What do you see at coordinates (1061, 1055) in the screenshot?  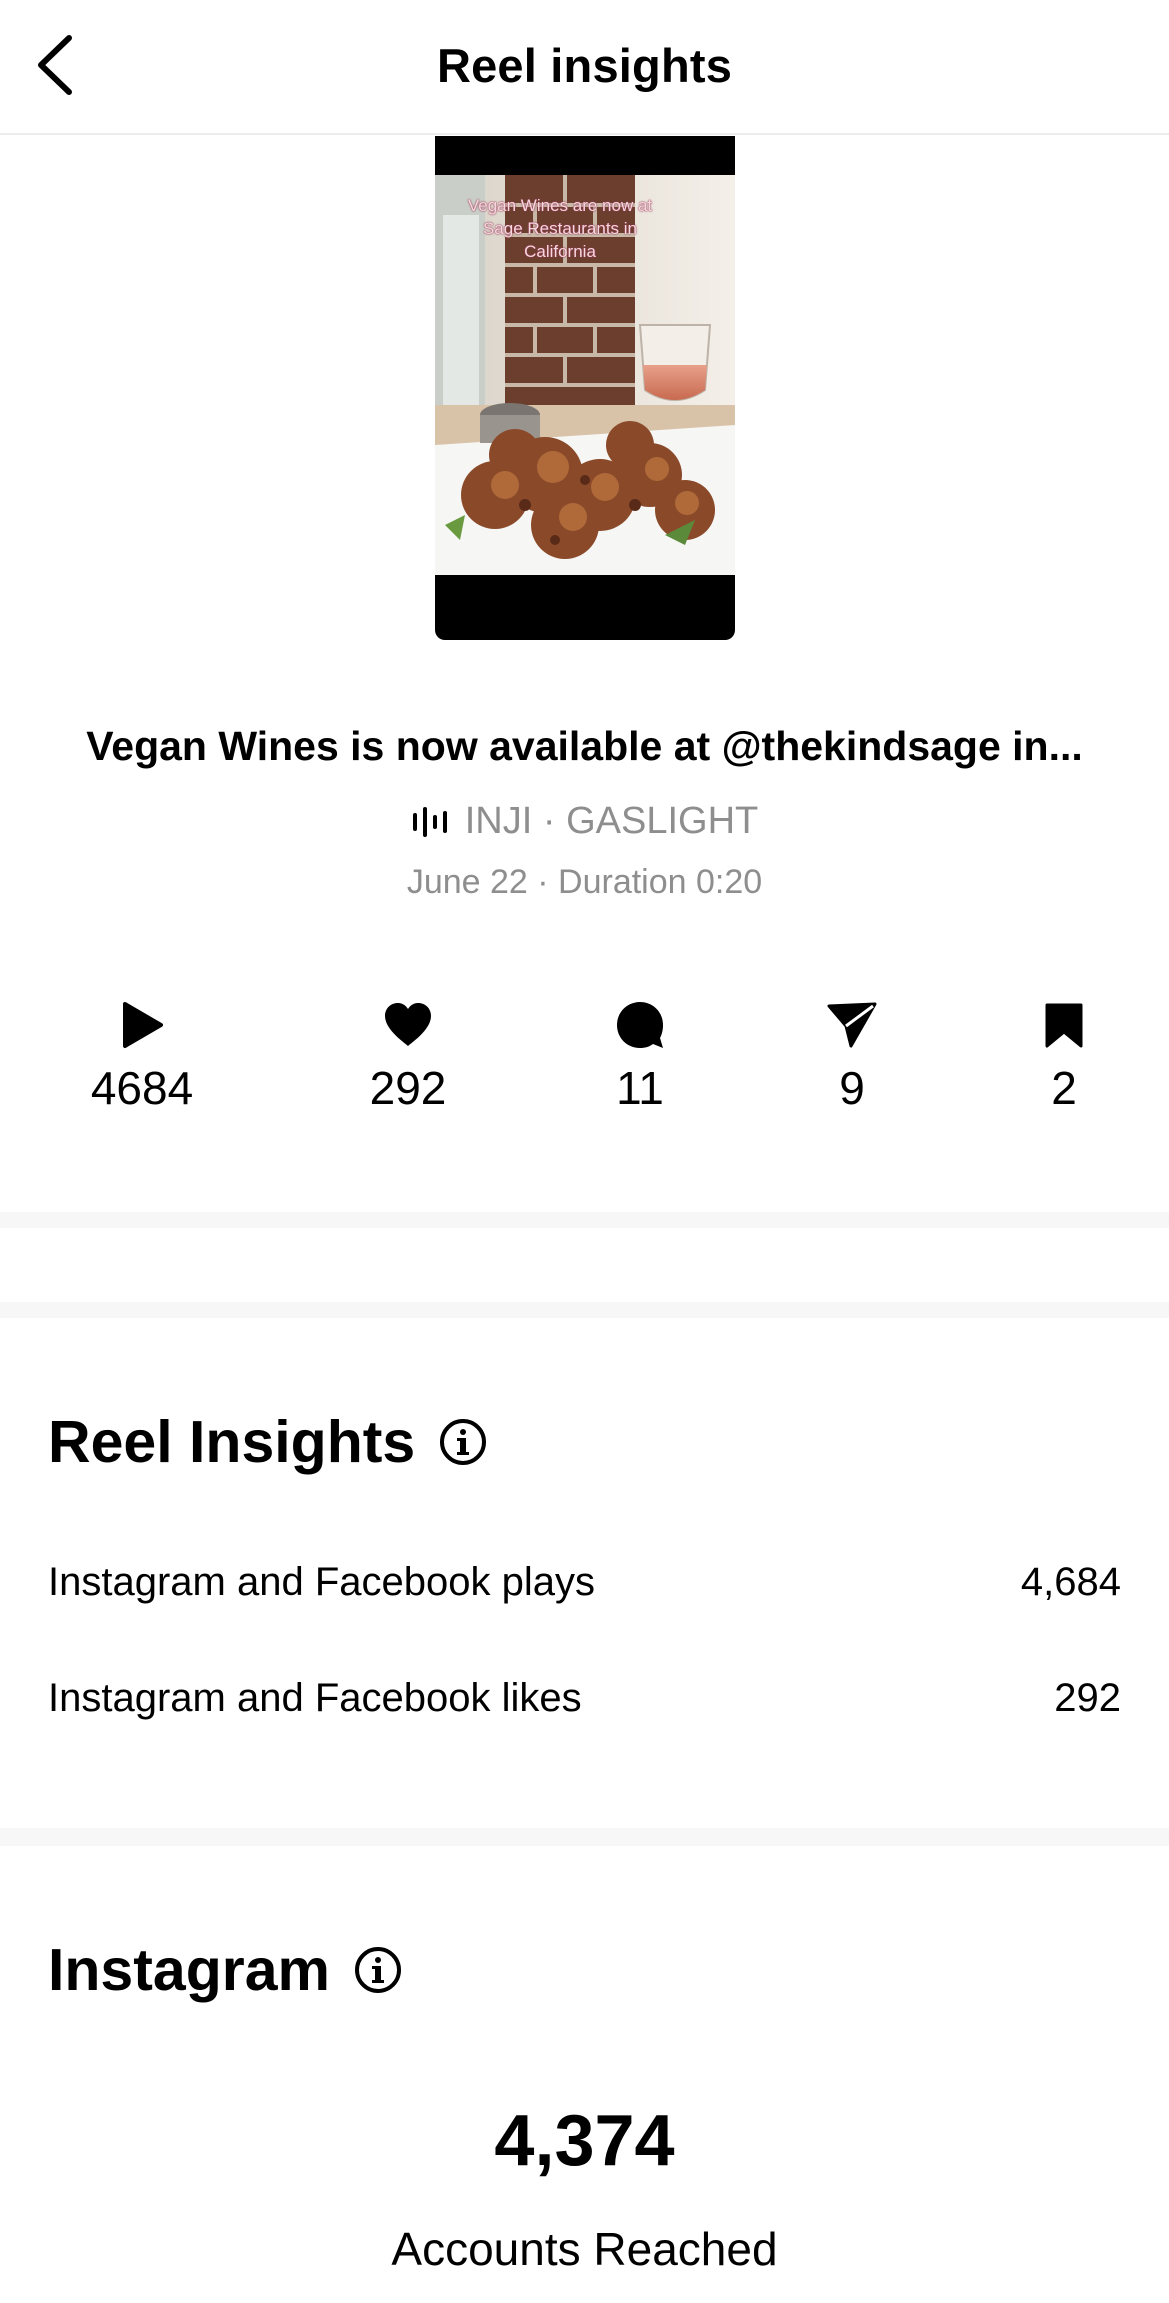 I see `stat-saves: 2` at bounding box center [1061, 1055].